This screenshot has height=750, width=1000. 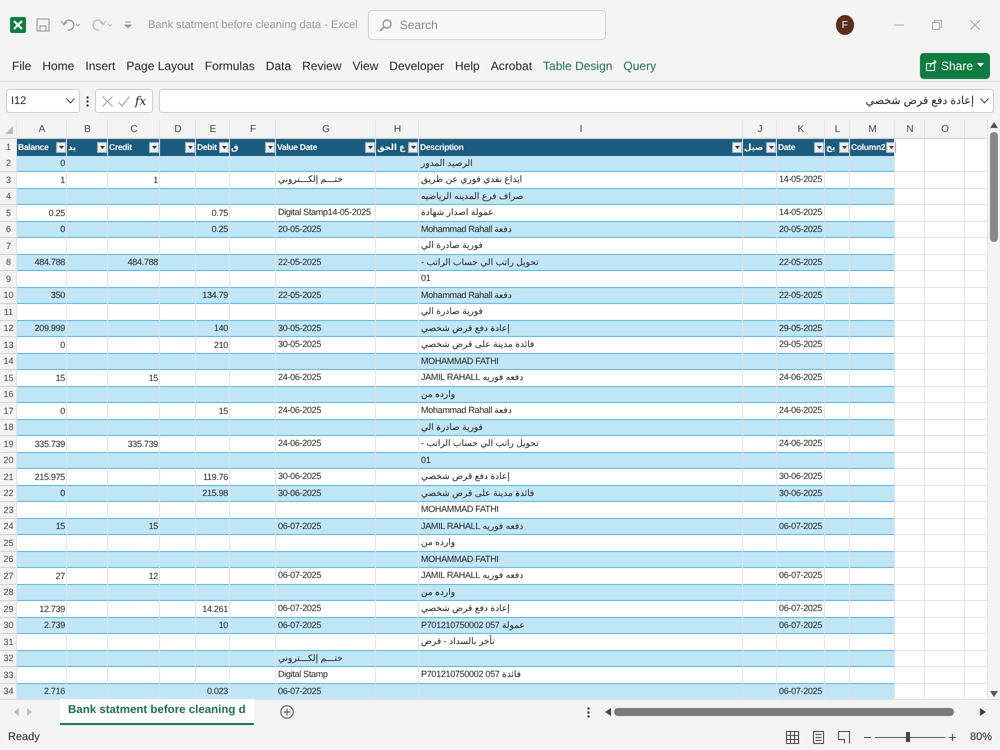 I want to click on ribbon-tab: File, so click(x=22, y=65).